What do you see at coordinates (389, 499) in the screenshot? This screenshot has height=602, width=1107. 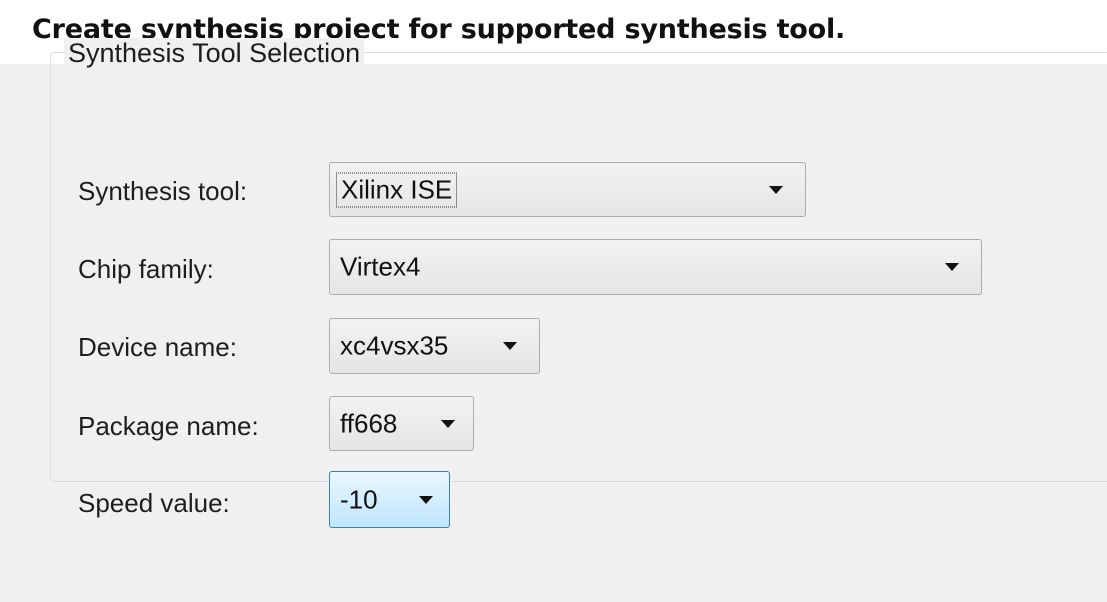 I see `speed-value-select: -10` at bounding box center [389, 499].